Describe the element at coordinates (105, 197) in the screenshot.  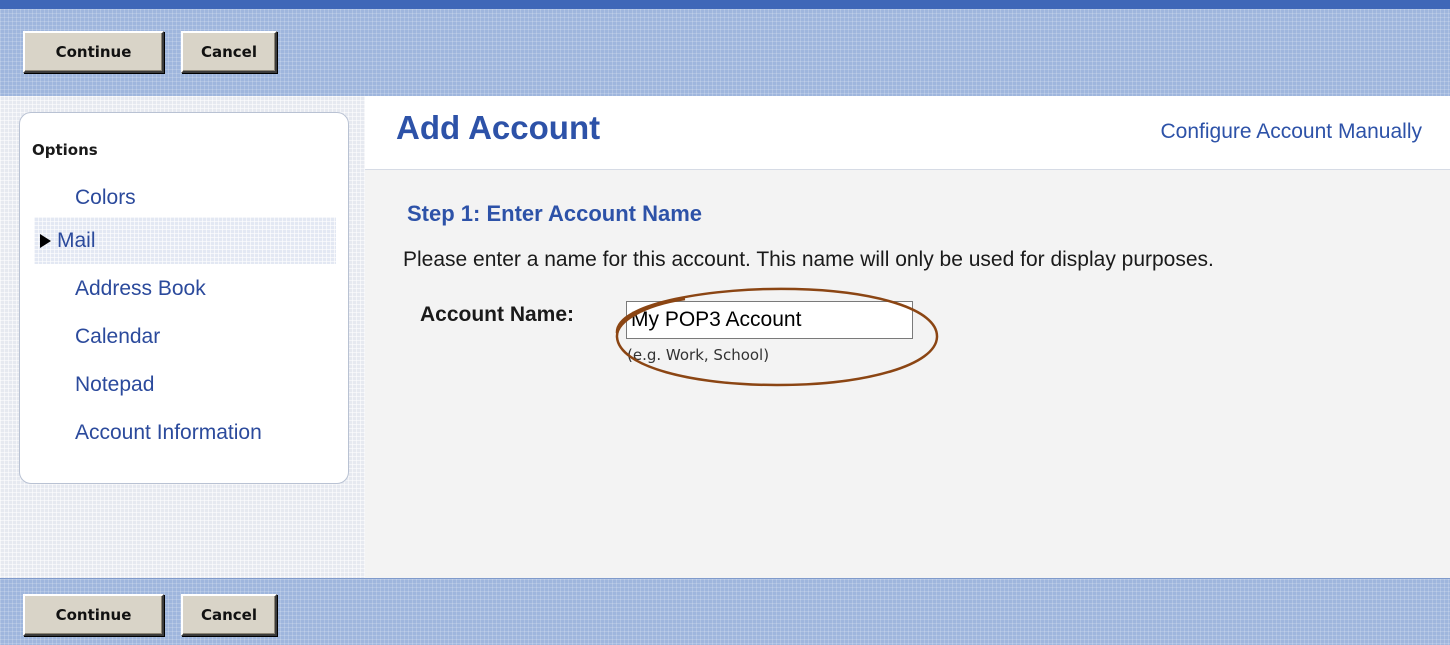
I see `sidebar-item-label: Colors` at that location.